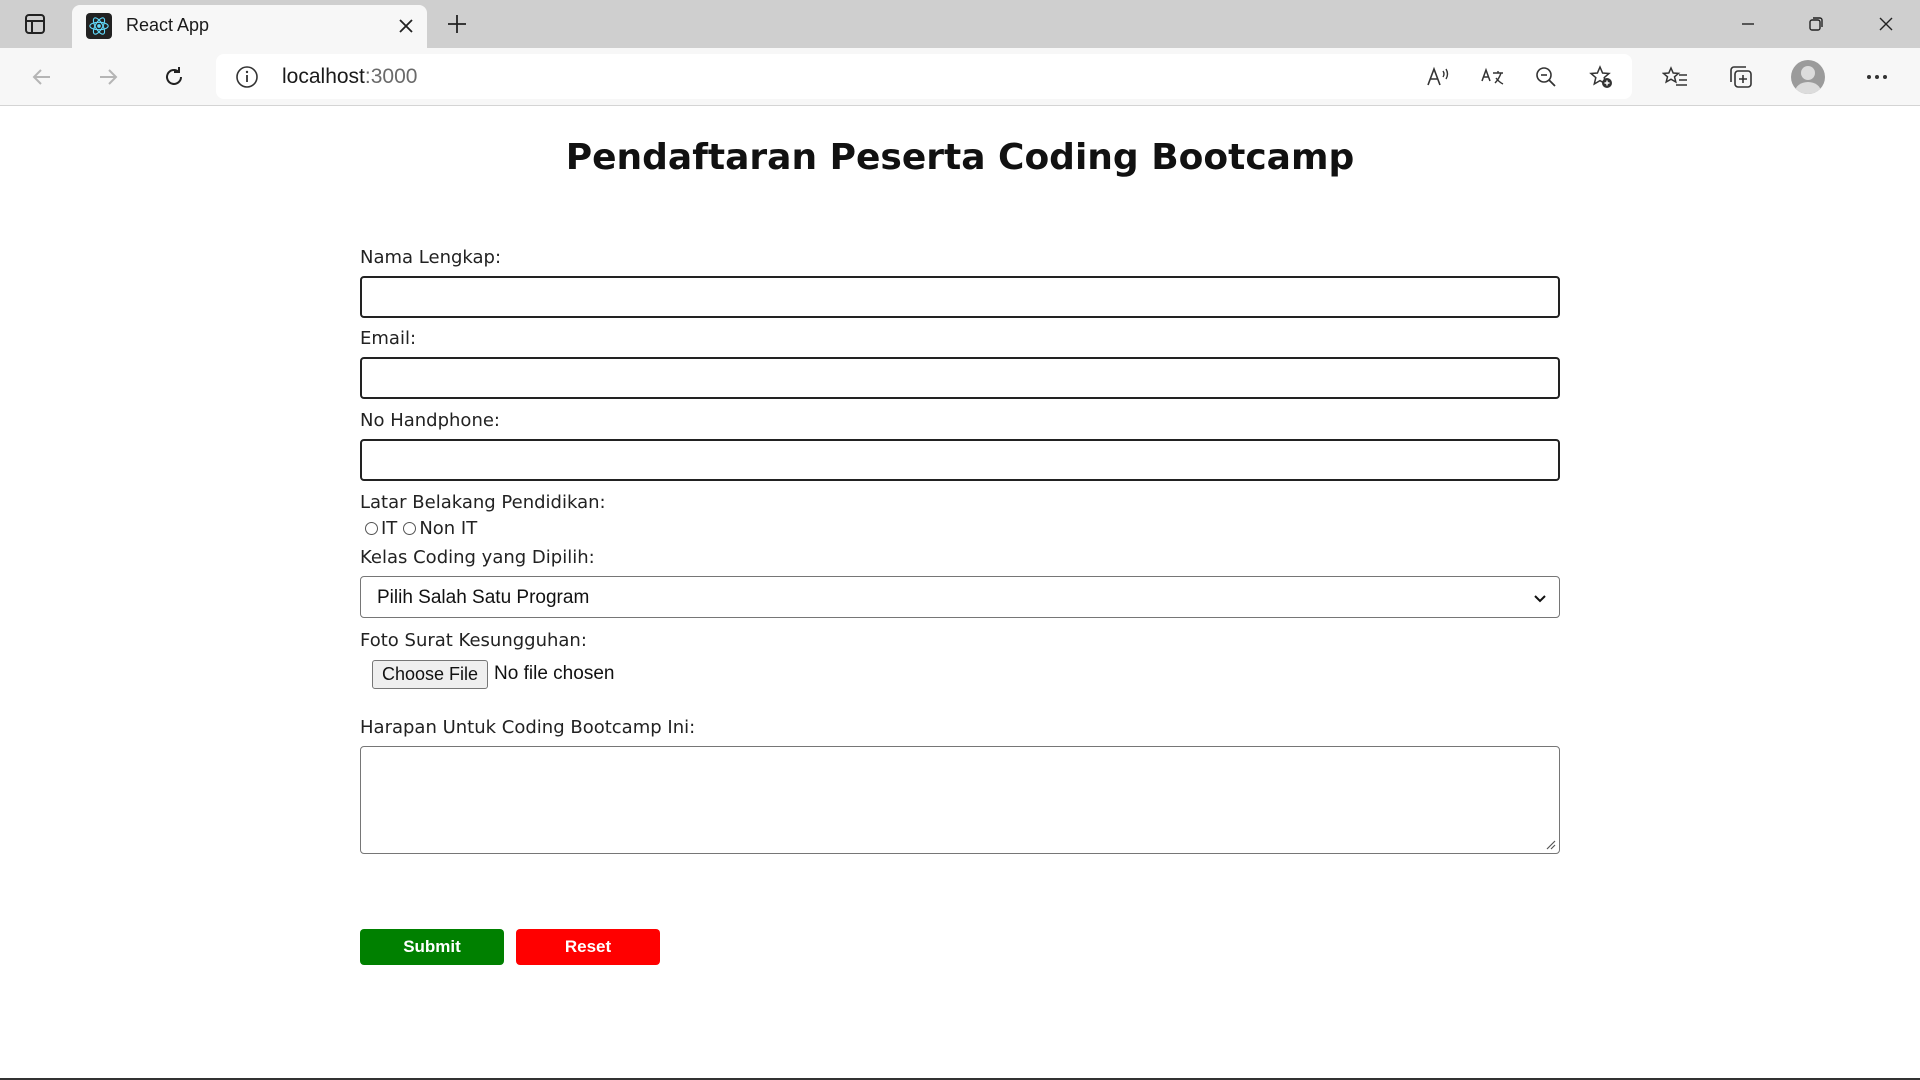 This screenshot has height=1080, width=1920. What do you see at coordinates (1550, 844) in the screenshot?
I see `resize-grip-icon` at bounding box center [1550, 844].